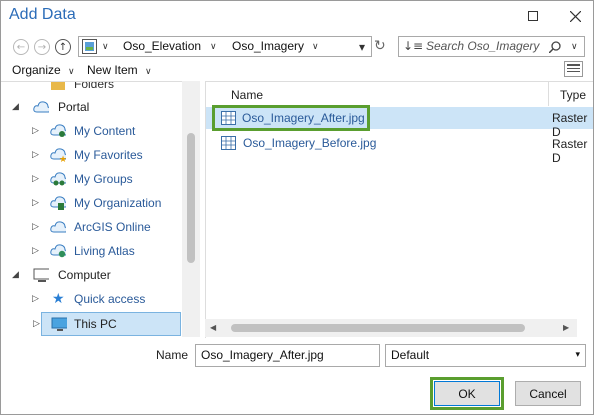 The width and height of the screenshot is (594, 415). I want to click on star-icon: ★, so click(58, 298).